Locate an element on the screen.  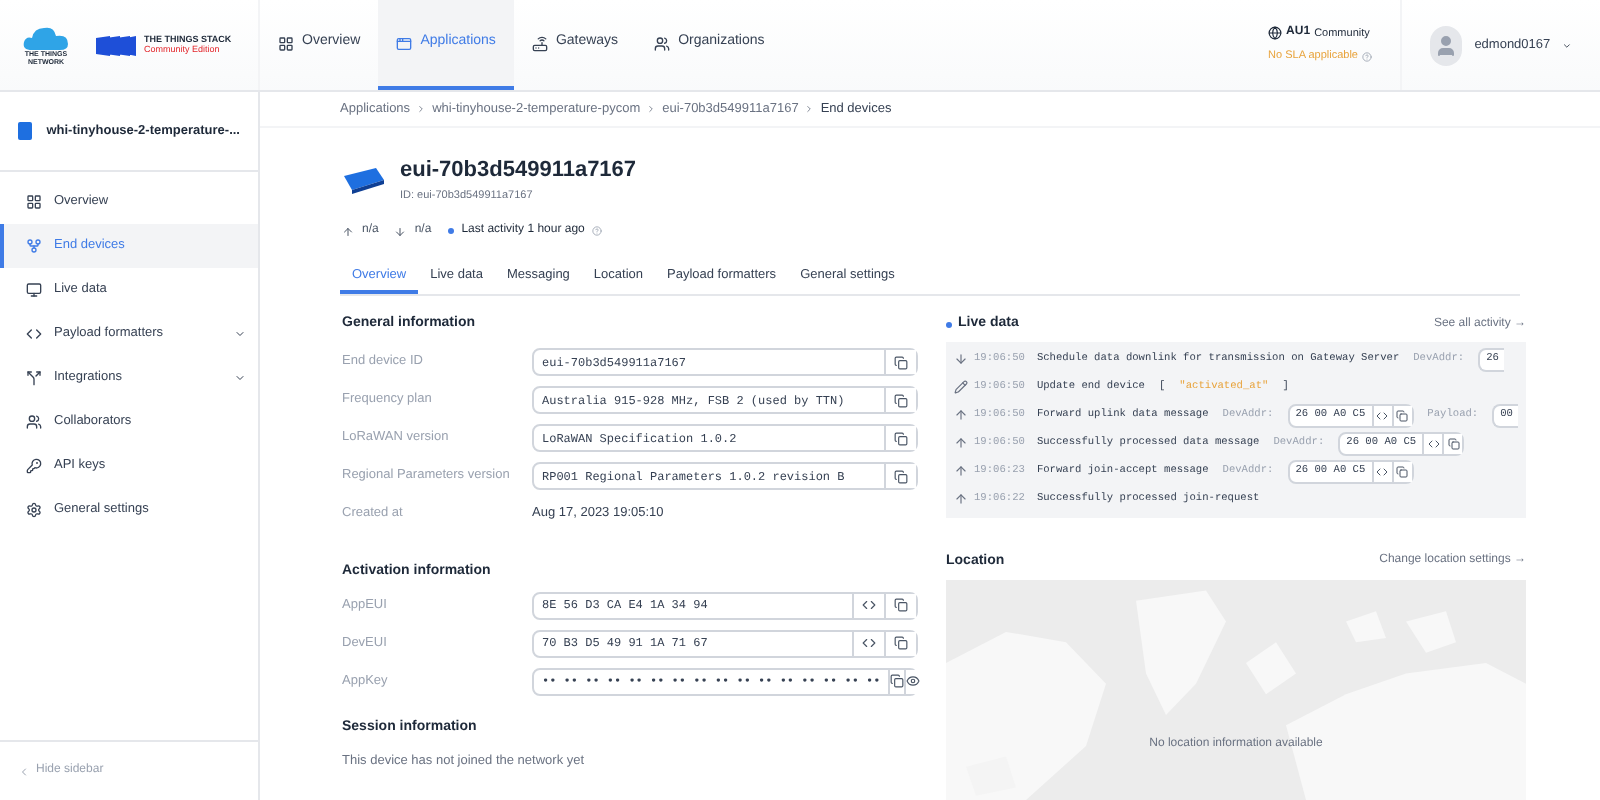
router-icon is located at coordinates (539, 43).